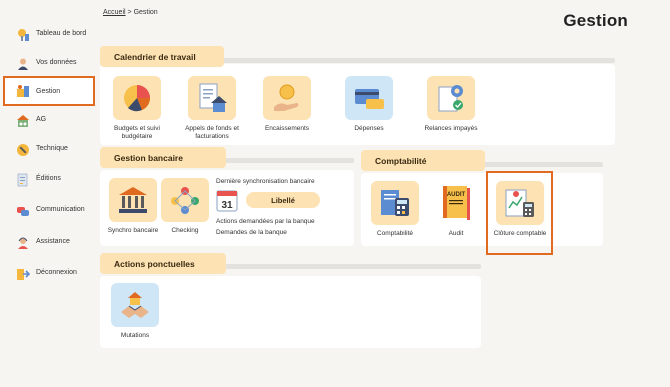 This screenshot has height=387, width=670. Describe the element at coordinates (23, 64) in the screenshot. I see `user-icon` at that location.